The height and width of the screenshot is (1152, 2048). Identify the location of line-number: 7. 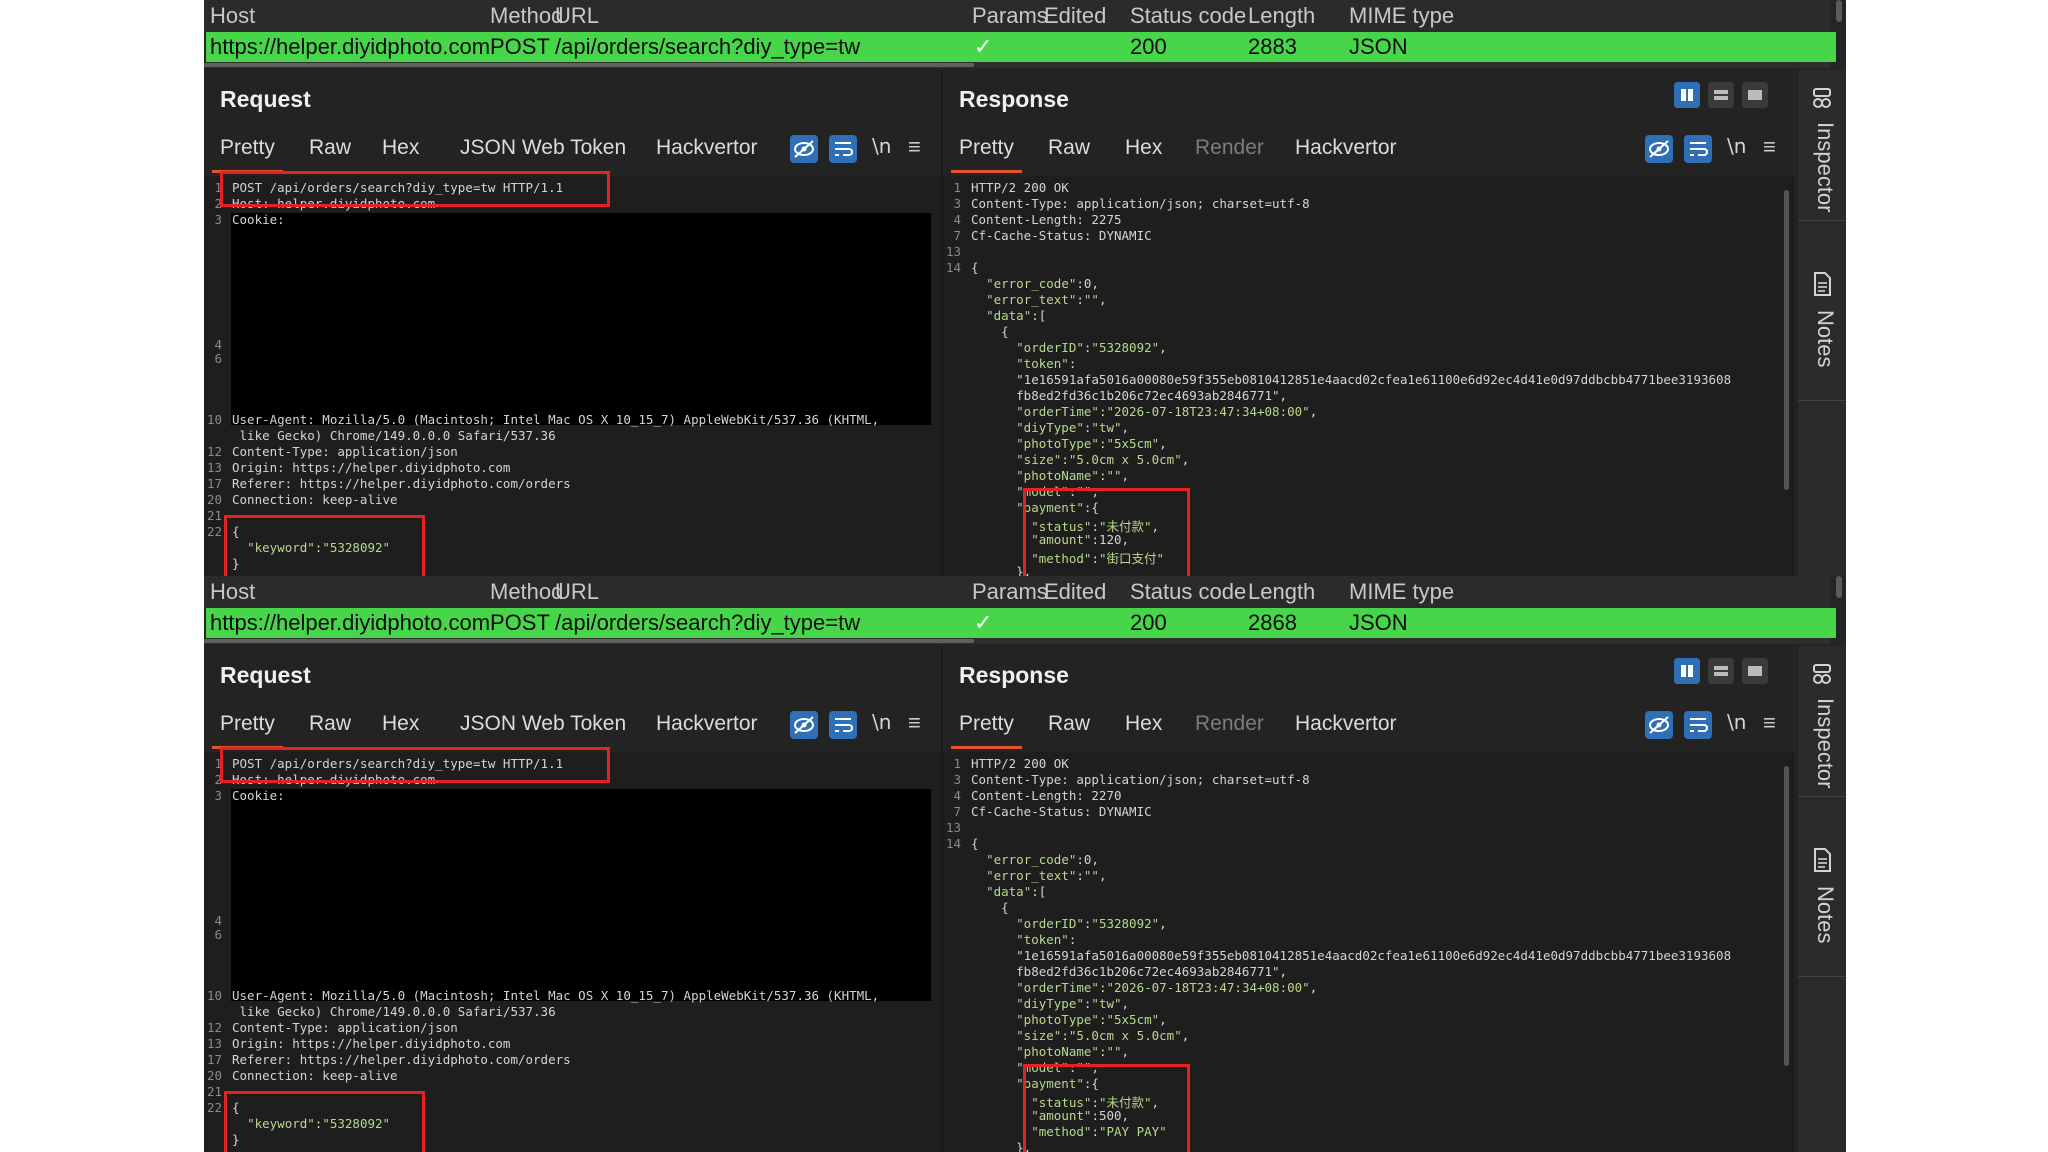
(957, 235).